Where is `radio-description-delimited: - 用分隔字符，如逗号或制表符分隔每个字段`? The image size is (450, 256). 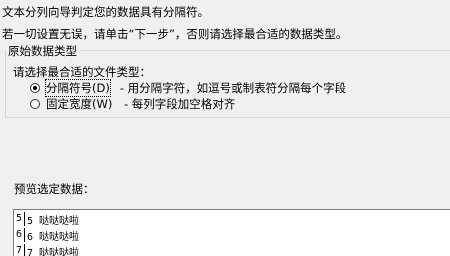 radio-description-delimited: - 用分隔字符，如逗号或制表符分隔每个字段 is located at coordinates (233, 88).